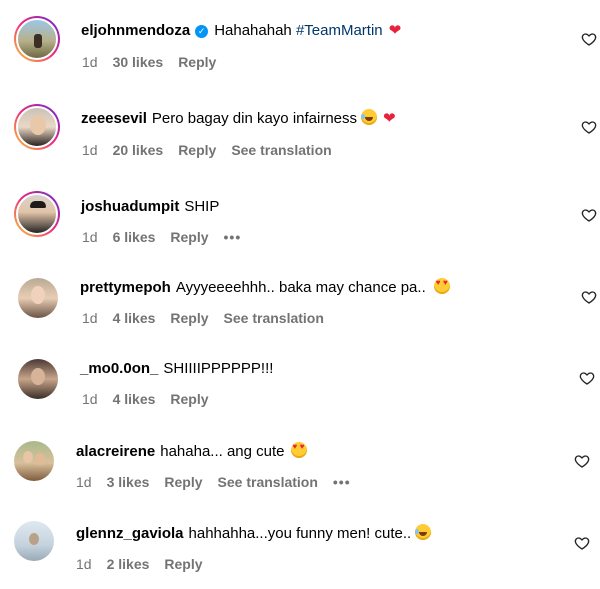 The height and width of the screenshot is (589, 600). What do you see at coordinates (114, 118) in the screenshot?
I see `comment-username: zeeesevil` at bounding box center [114, 118].